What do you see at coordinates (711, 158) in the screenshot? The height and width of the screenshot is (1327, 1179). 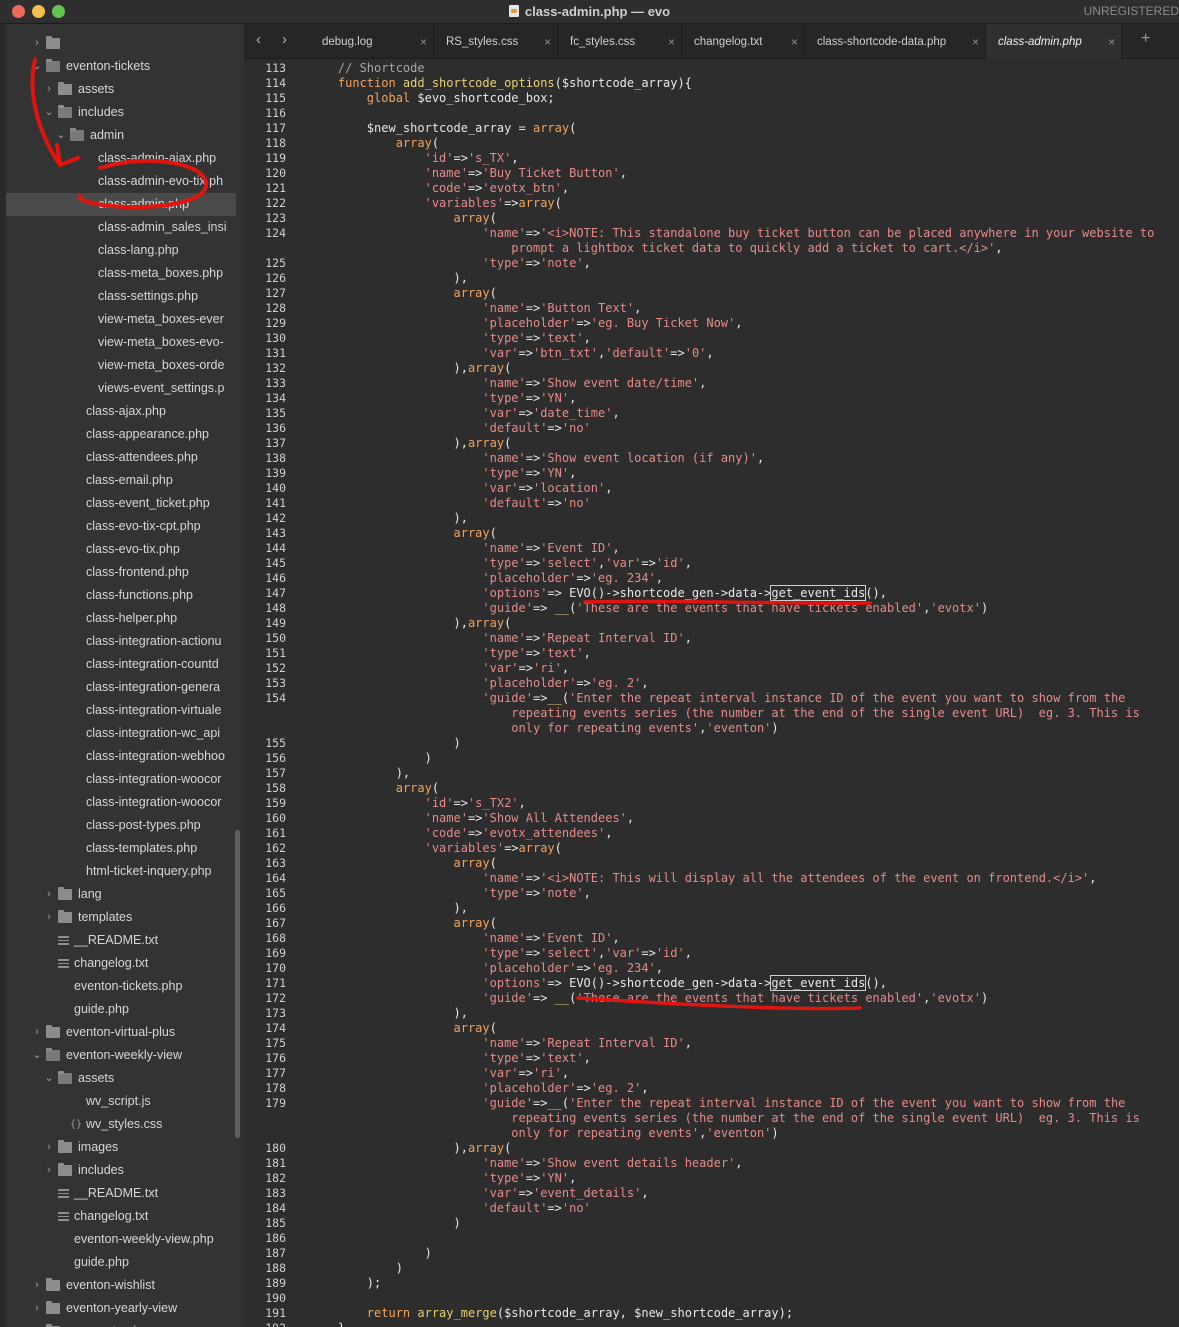 I see `code-line: 119 'id'=>'s_TX',` at bounding box center [711, 158].